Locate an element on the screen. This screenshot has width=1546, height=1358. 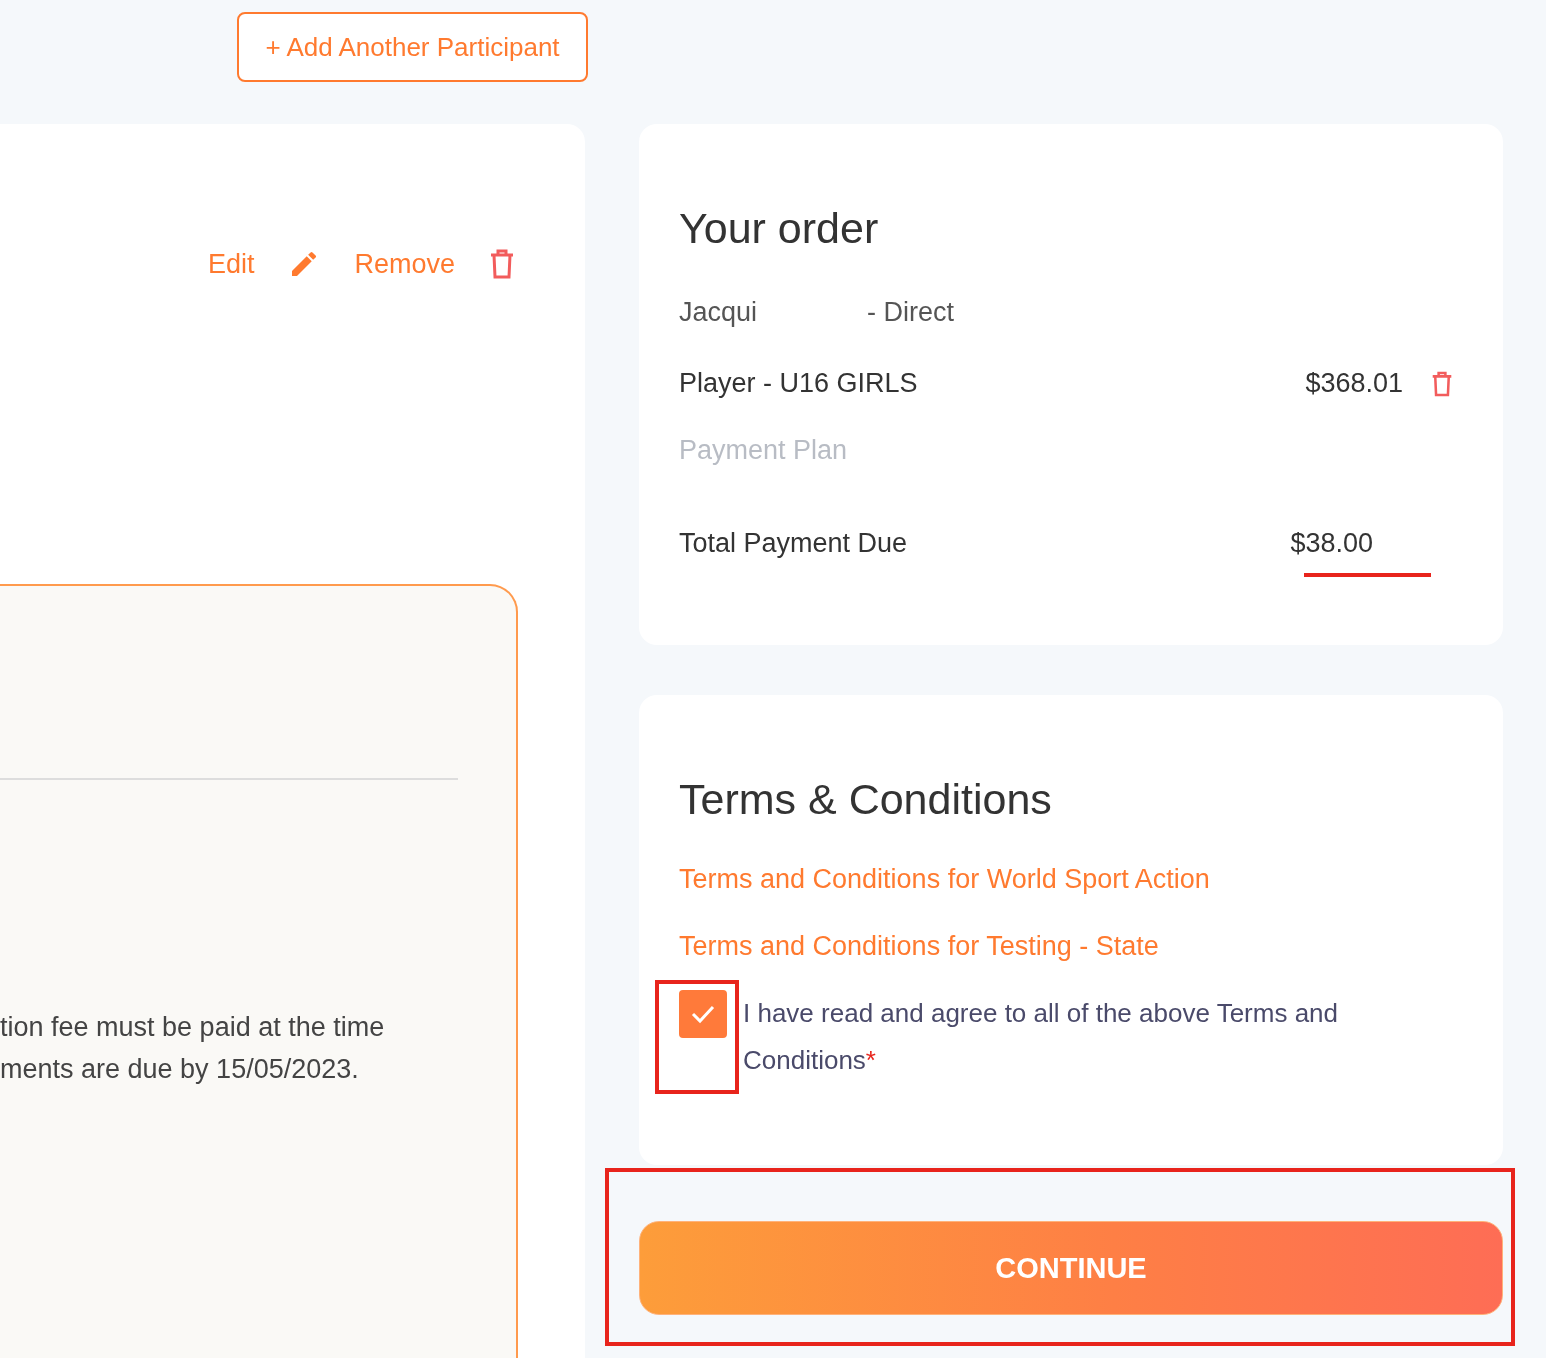
item-name: Player - U16 GIRLS is located at coordinates (798, 383).